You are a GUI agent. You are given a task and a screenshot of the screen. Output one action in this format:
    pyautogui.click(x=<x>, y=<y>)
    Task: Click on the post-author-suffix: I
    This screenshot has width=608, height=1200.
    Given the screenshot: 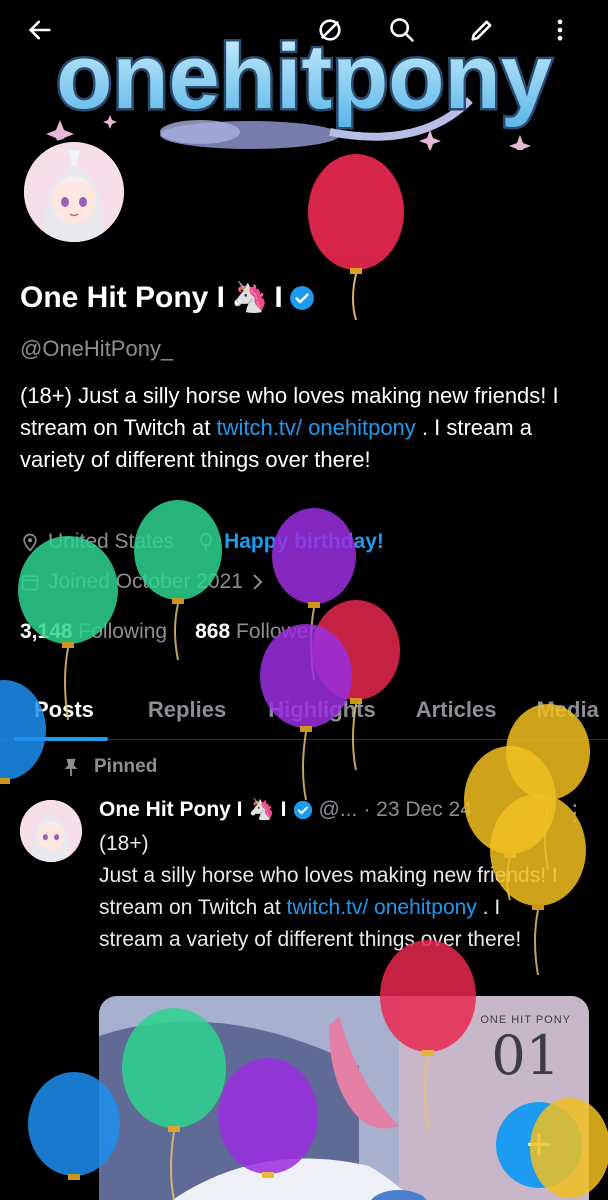 What is the action you would take?
    pyautogui.click(x=283, y=809)
    